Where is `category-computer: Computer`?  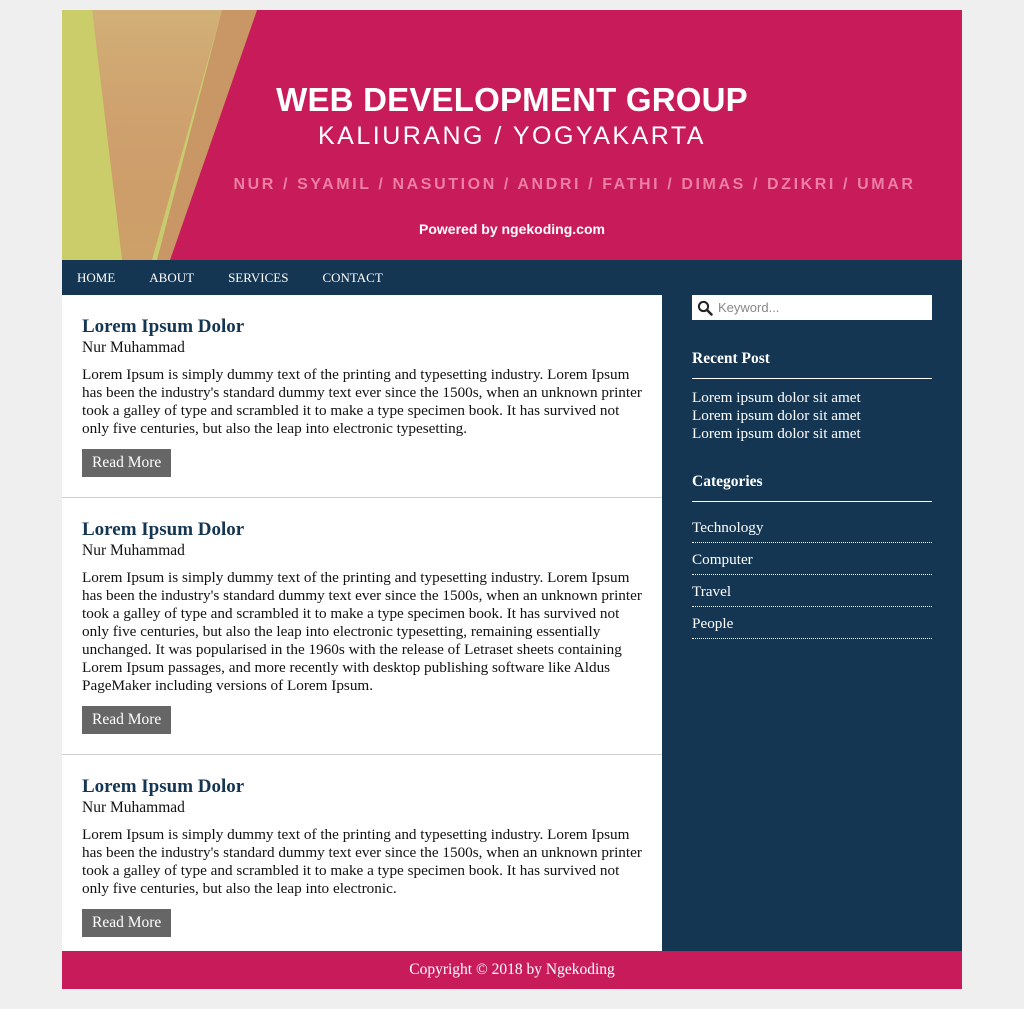
category-computer: Computer is located at coordinates (812, 561).